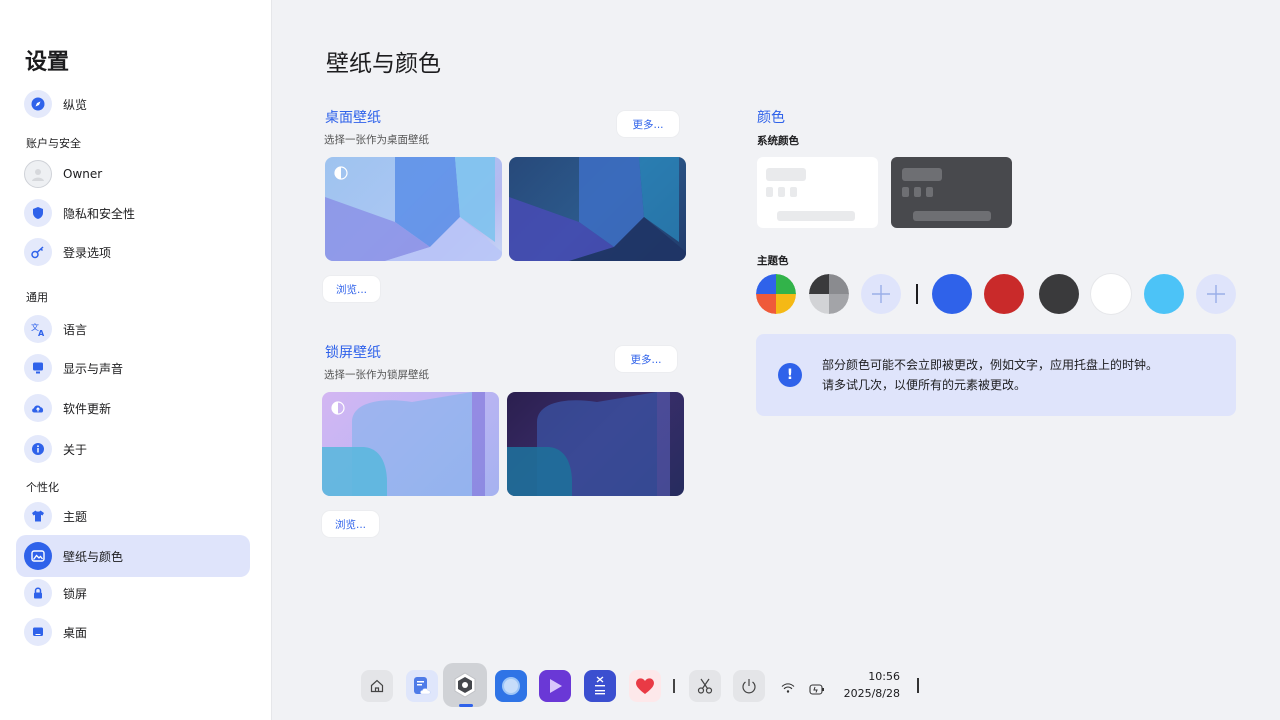 The height and width of the screenshot is (720, 1280). What do you see at coordinates (829, 294) in the screenshot?
I see `grayscale-swatch` at bounding box center [829, 294].